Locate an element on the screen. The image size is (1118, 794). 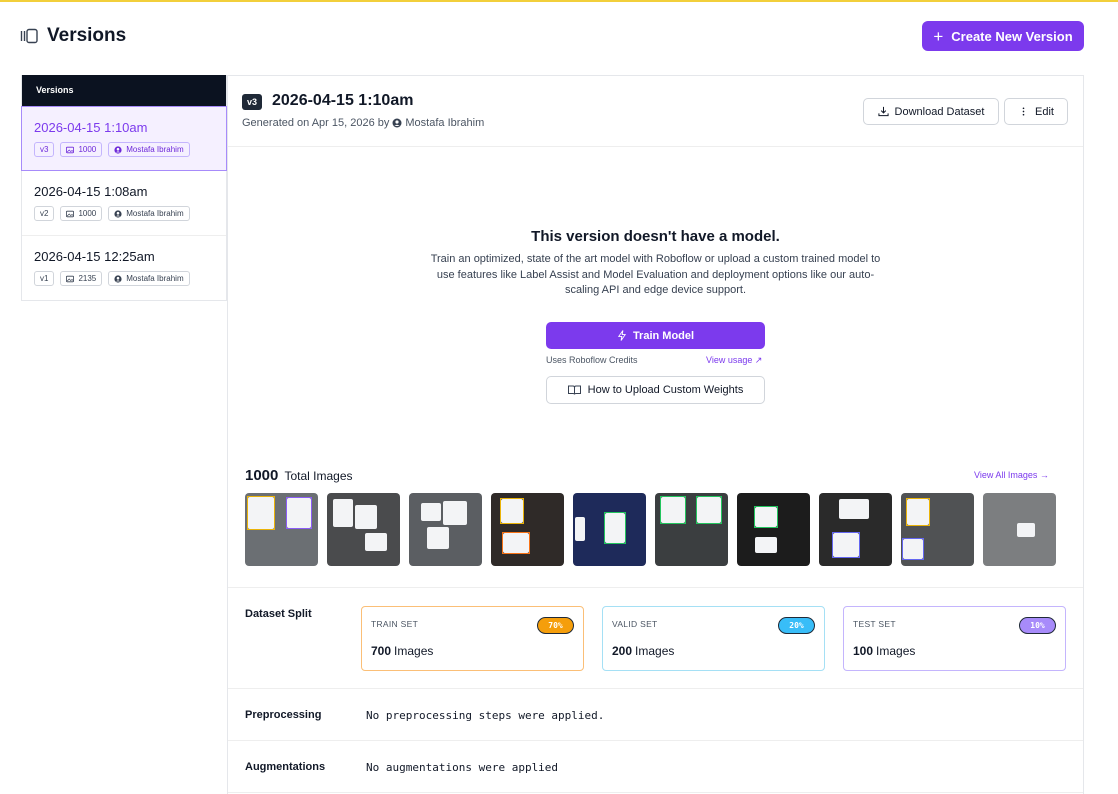
image-thumbnails is located at coordinates (650, 529).